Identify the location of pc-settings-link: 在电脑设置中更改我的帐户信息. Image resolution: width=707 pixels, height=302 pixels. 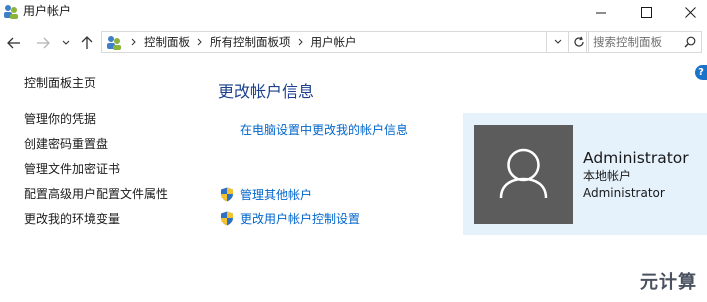
(324, 130).